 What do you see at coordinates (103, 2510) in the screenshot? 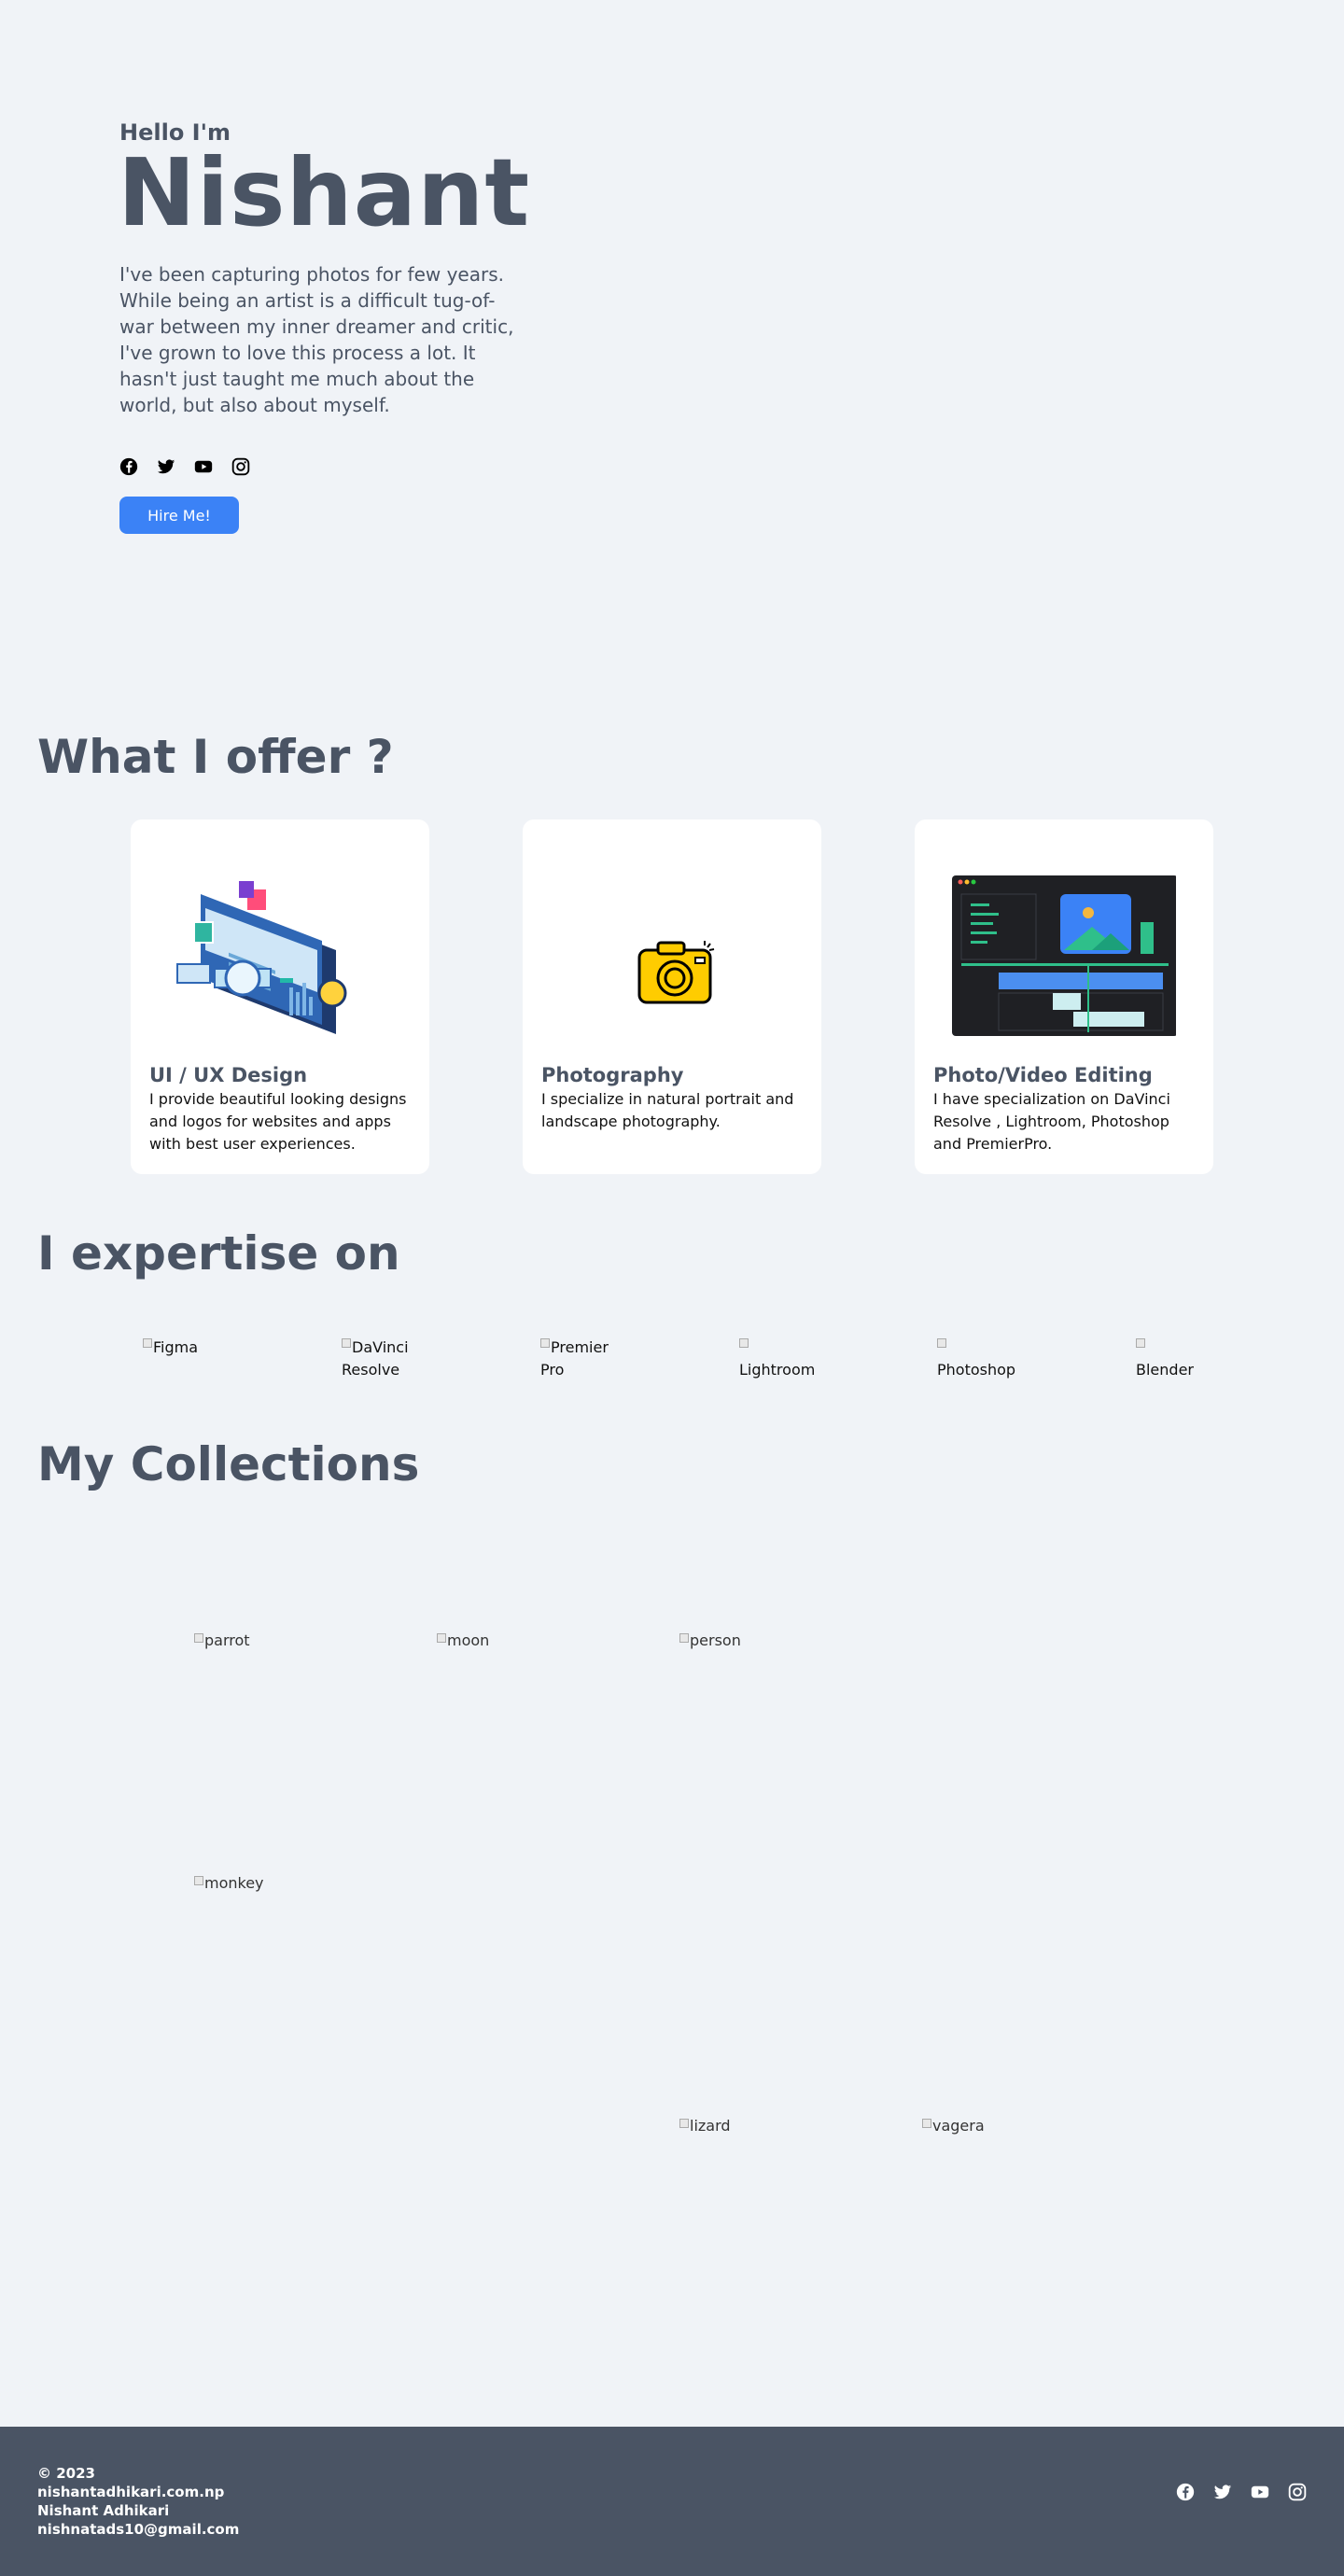
I see `footer-owner: Nishant Adhikari` at bounding box center [103, 2510].